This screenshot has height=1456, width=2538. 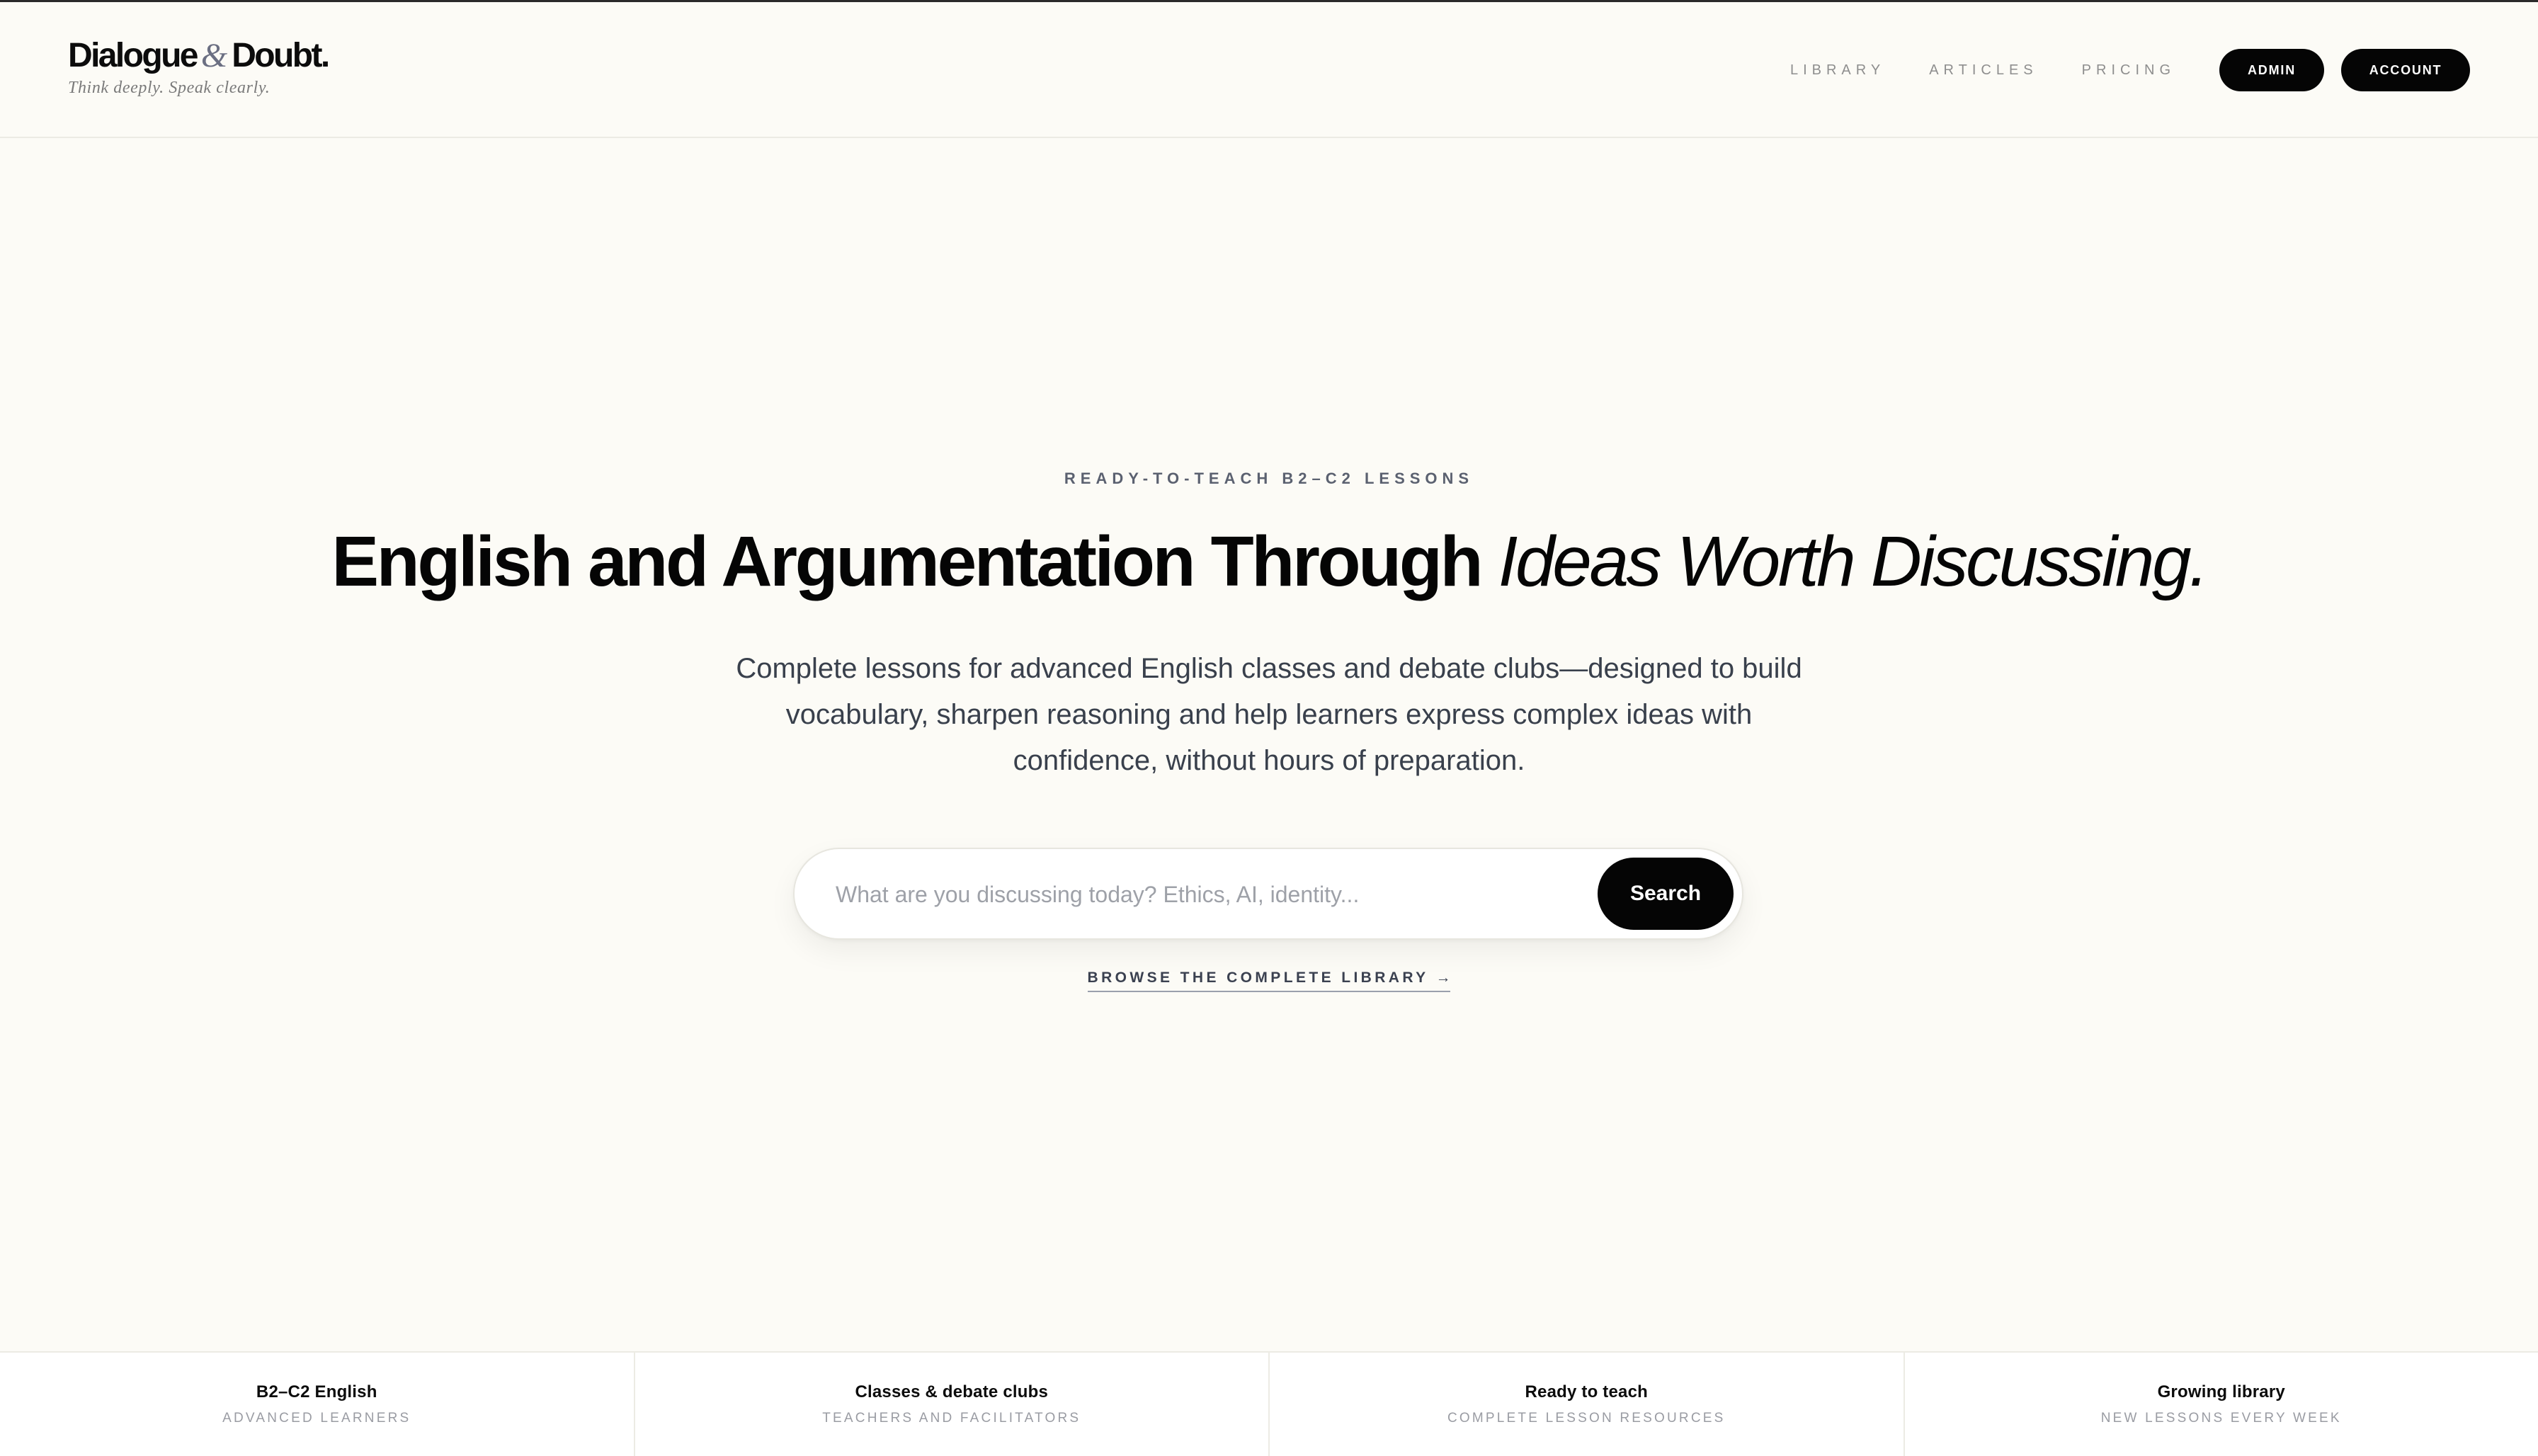 What do you see at coordinates (281, 56) in the screenshot?
I see `brand-name-second: Doubt.` at bounding box center [281, 56].